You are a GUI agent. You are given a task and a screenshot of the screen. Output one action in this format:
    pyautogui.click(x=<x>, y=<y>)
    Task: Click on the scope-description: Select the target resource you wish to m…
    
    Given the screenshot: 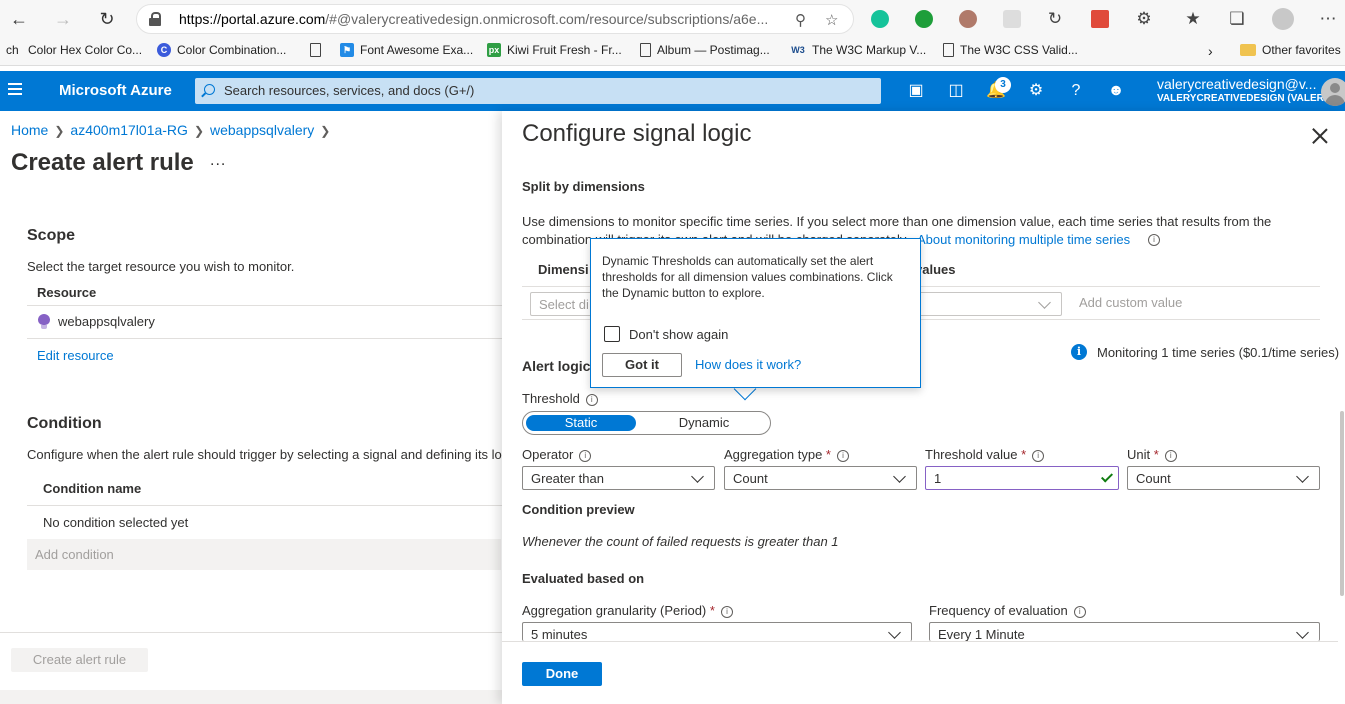 What is the action you would take?
    pyautogui.click(x=161, y=266)
    